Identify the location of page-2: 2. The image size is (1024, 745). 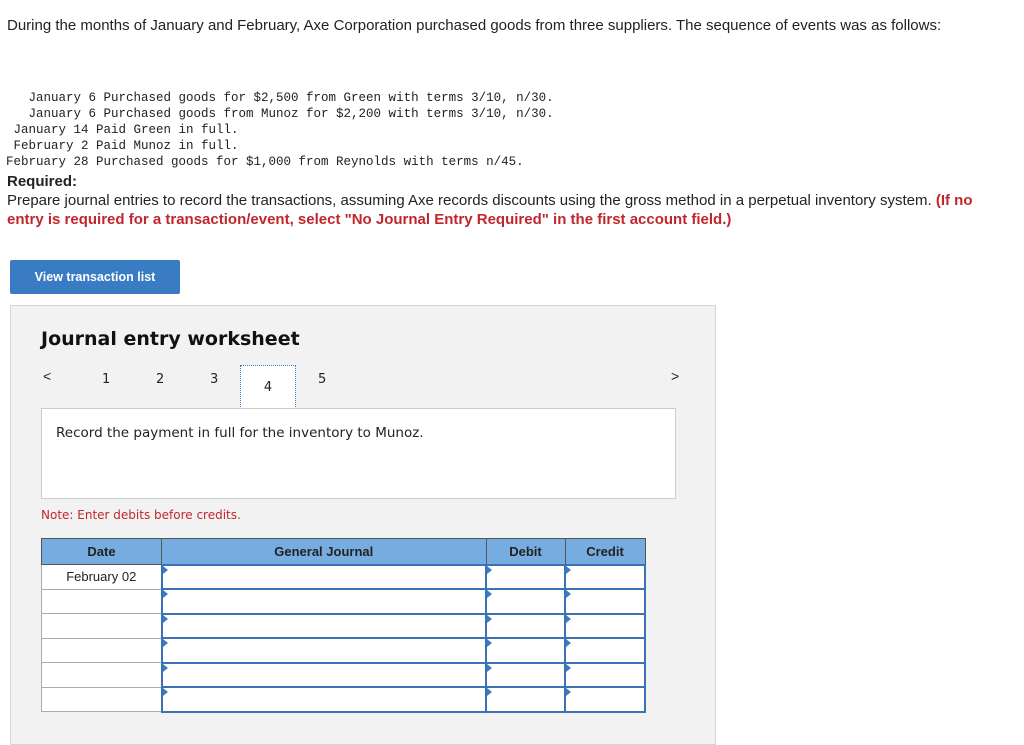
(160, 379).